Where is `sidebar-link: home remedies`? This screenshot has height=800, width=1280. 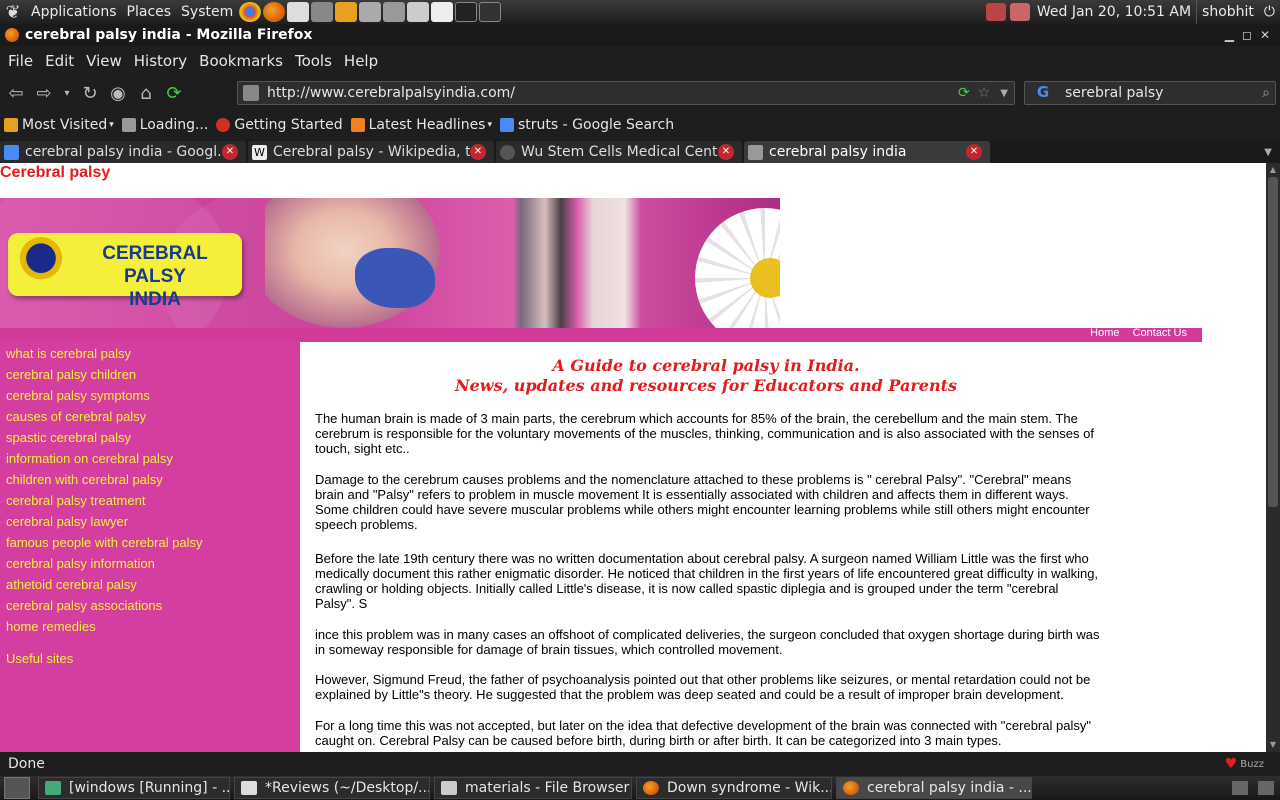
sidebar-link: home remedies is located at coordinates (150, 630).